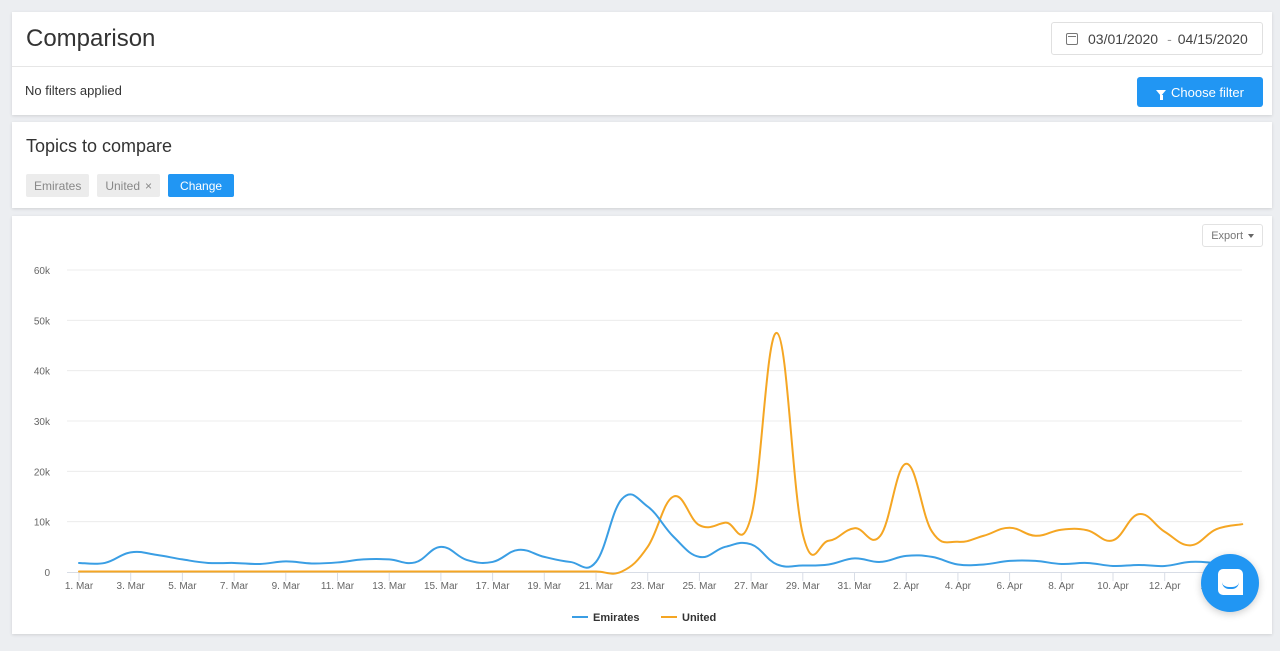  I want to click on legend-item-emirates: Emirates, so click(605, 618).